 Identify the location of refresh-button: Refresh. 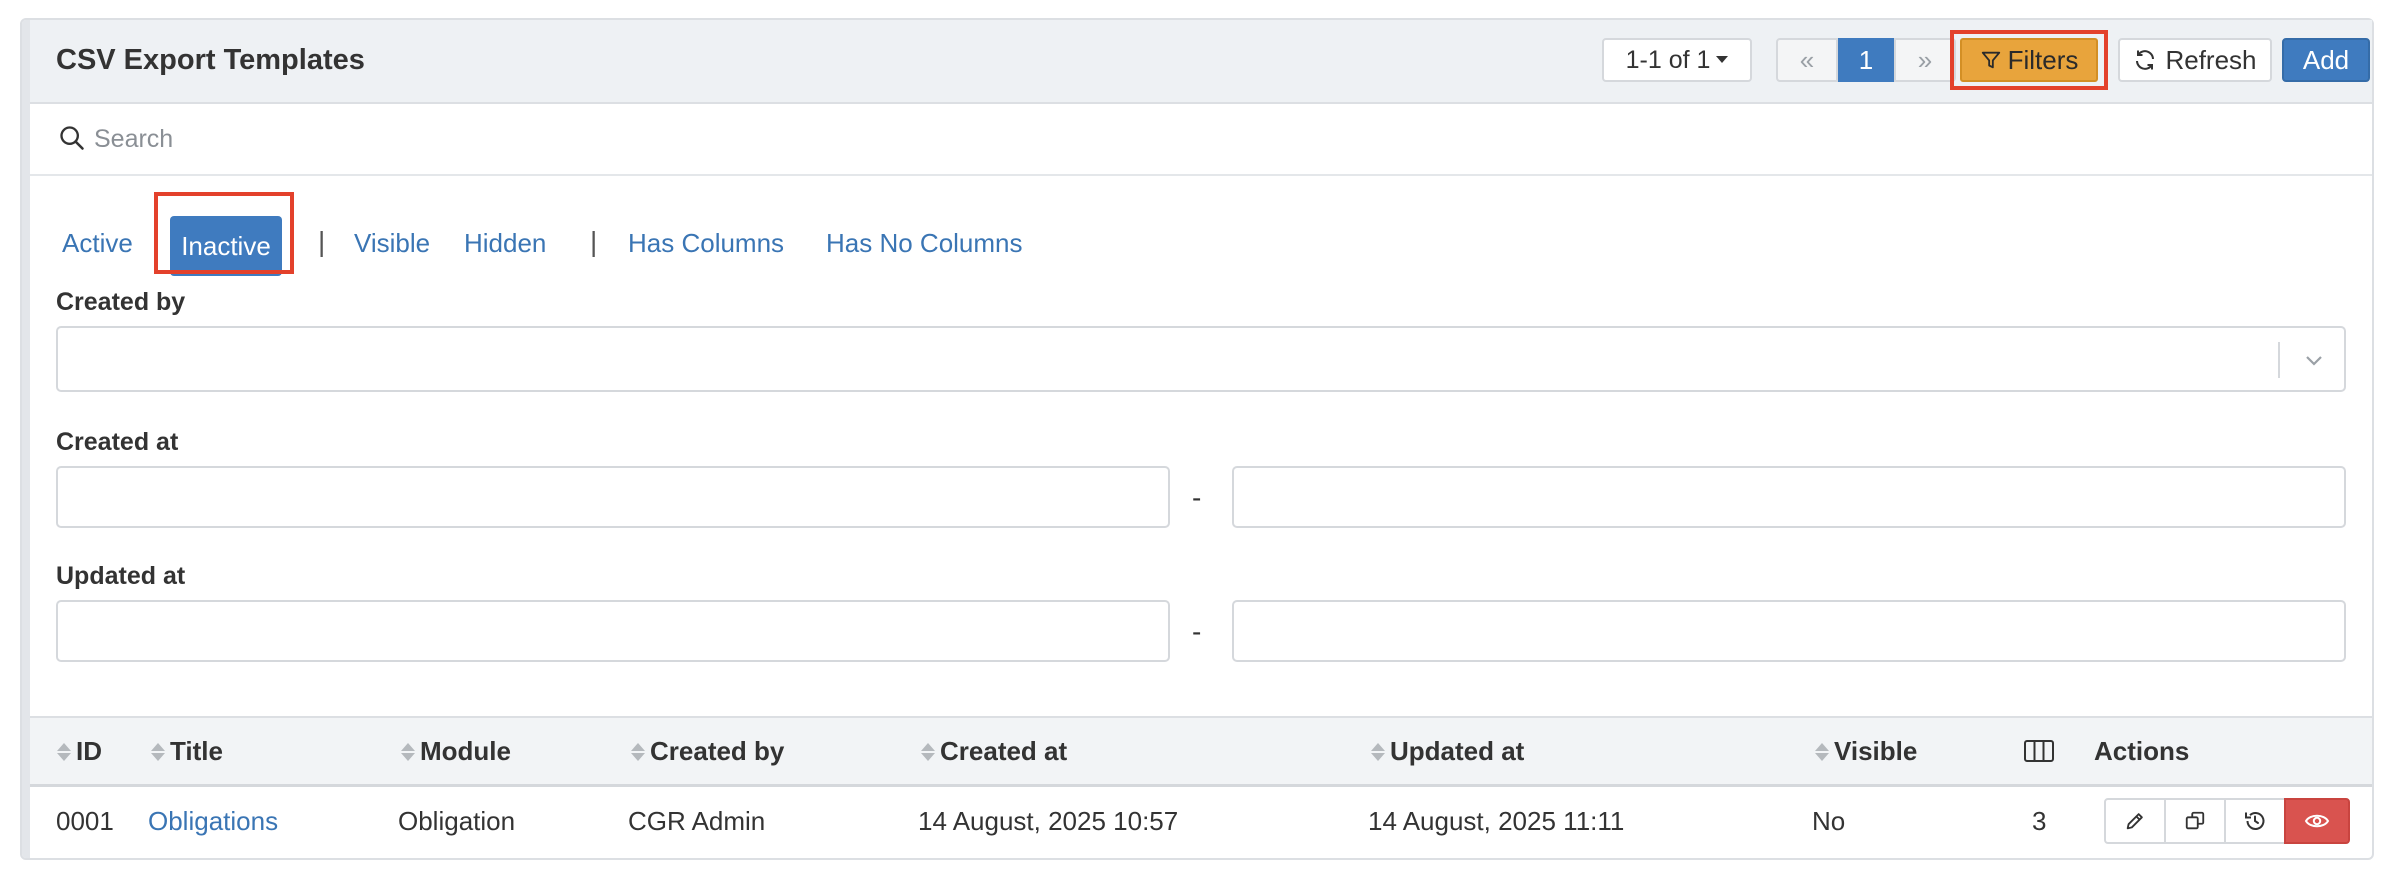
(2195, 60).